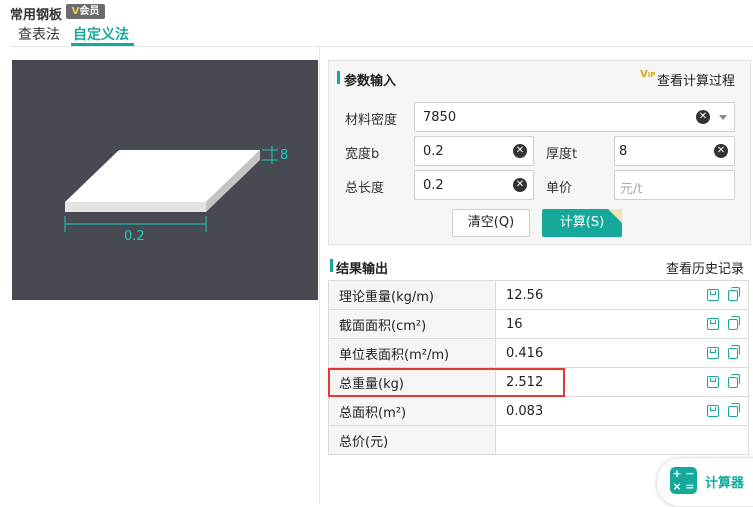 Image resolution: width=753 pixels, height=507 pixels. Describe the element at coordinates (412, 353) in the screenshot. I see `result-name: 单位表面积(m²/m)` at that location.